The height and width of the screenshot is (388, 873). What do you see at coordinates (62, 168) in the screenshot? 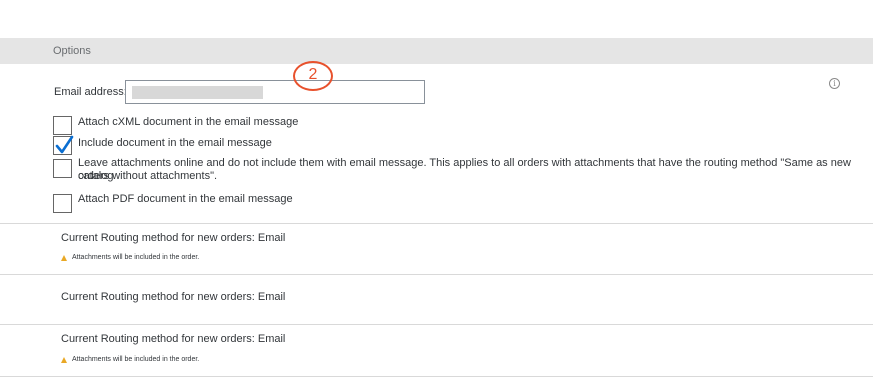
I see `leave-attachments-online-checkbox` at bounding box center [62, 168].